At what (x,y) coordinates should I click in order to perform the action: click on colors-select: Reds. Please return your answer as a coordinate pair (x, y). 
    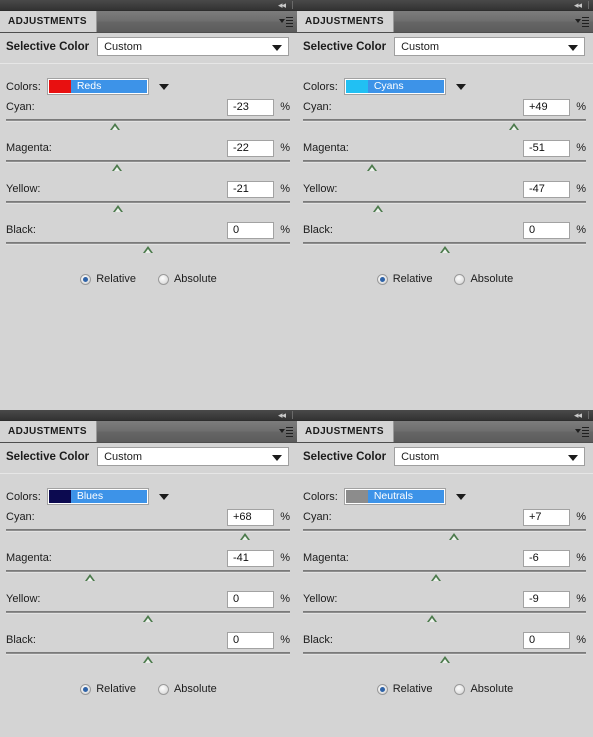
    Looking at the image, I should click on (97, 86).